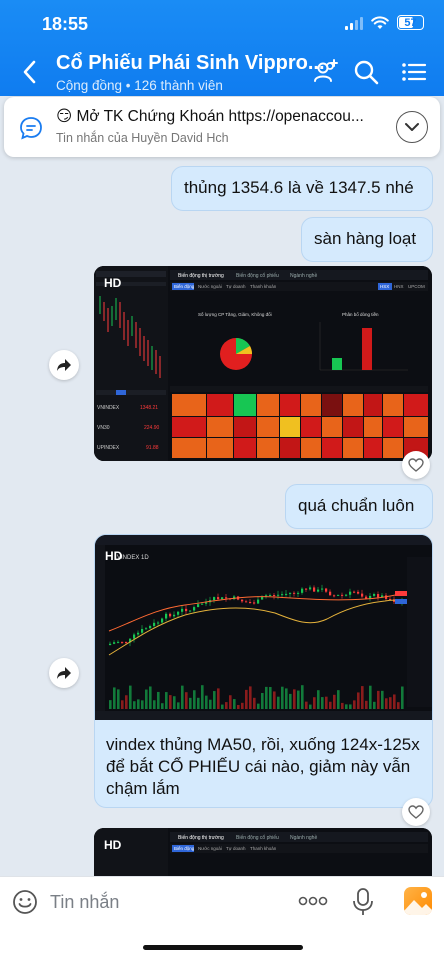  Describe the element at coordinates (152, 428) in the screenshot. I see `index-value: 224.90` at that location.